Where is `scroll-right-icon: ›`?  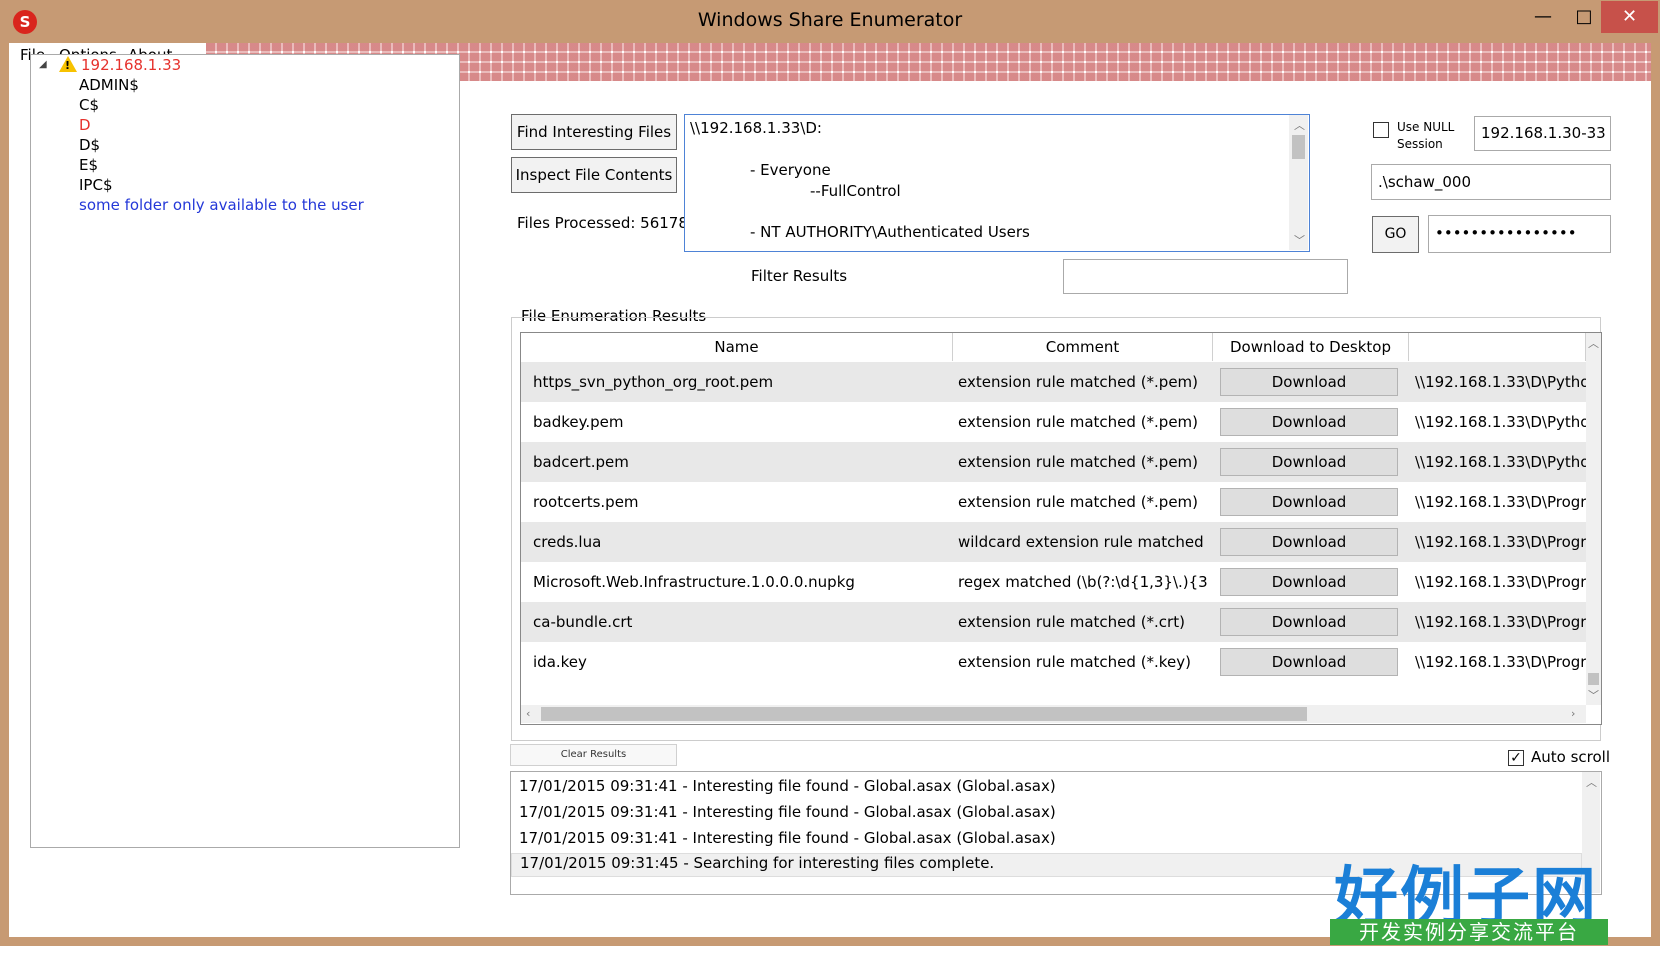
scroll-right-icon: › is located at coordinates (1573, 713).